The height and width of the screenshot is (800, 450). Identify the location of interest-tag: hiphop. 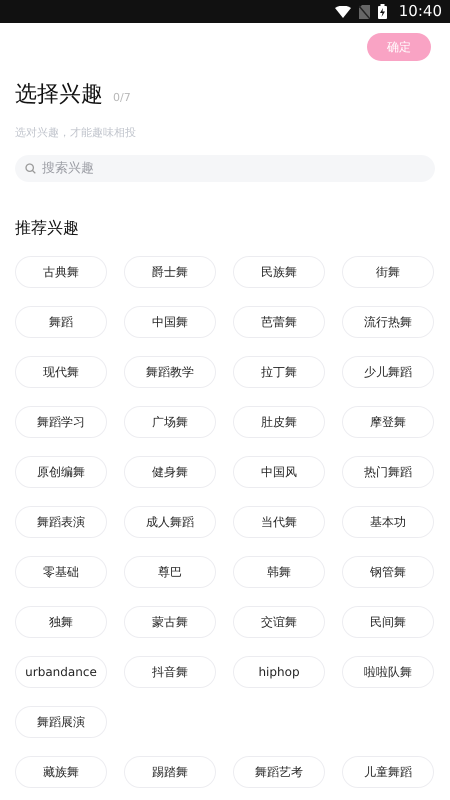
(279, 672).